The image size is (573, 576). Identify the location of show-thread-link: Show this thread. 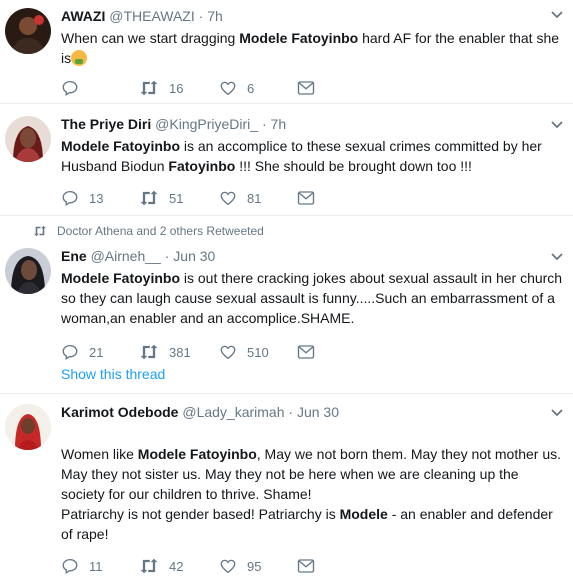
(113, 374).